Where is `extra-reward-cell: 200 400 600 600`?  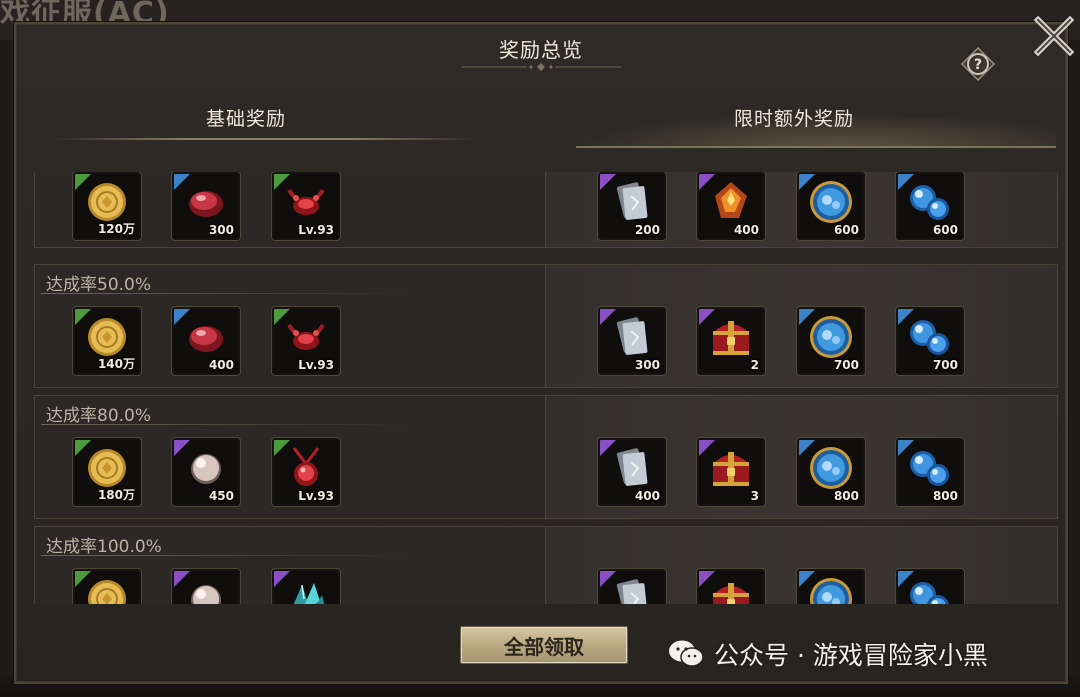 extra-reward-cell: 200 400 600 600 is located at coordinates (801, 209).